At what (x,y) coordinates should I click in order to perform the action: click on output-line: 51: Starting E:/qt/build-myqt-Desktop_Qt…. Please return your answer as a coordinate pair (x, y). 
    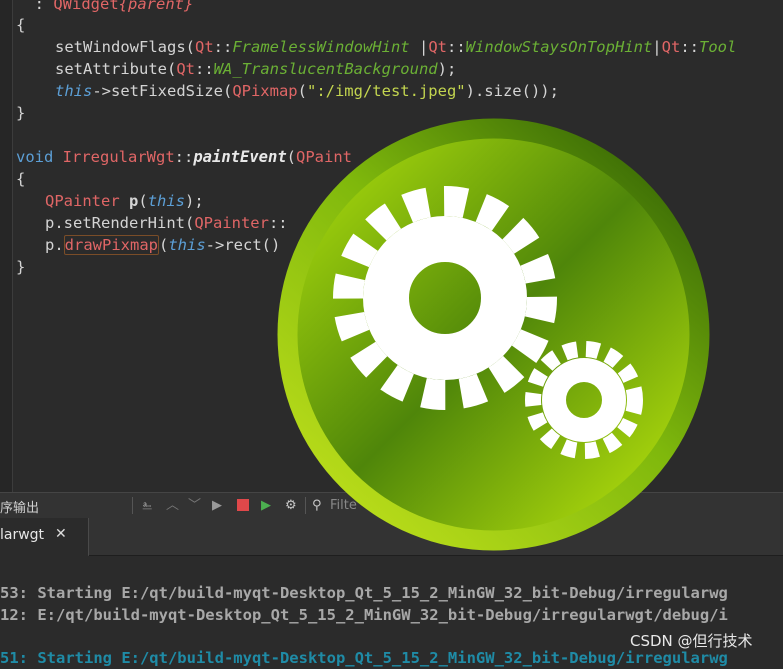
    Looking at the image, I should click on (364, 658).